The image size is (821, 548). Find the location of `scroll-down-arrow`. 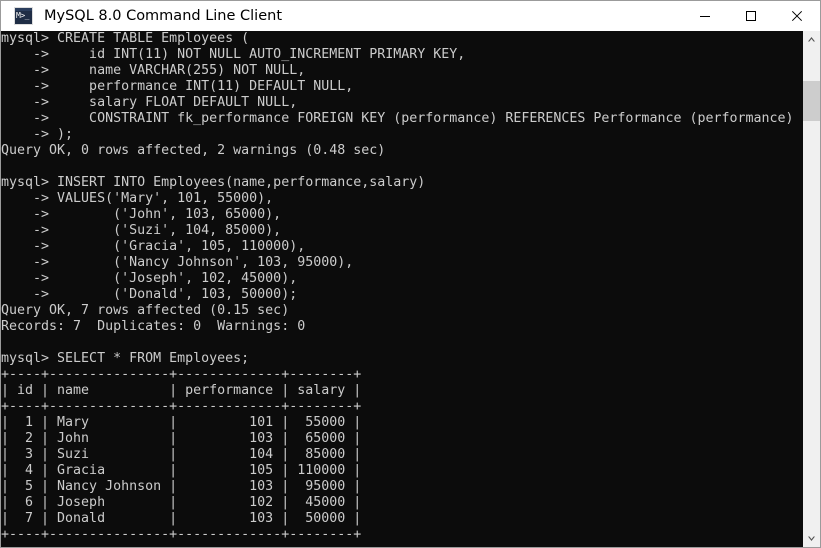

scroll-down-arrow is located at coordinates (811, 538).